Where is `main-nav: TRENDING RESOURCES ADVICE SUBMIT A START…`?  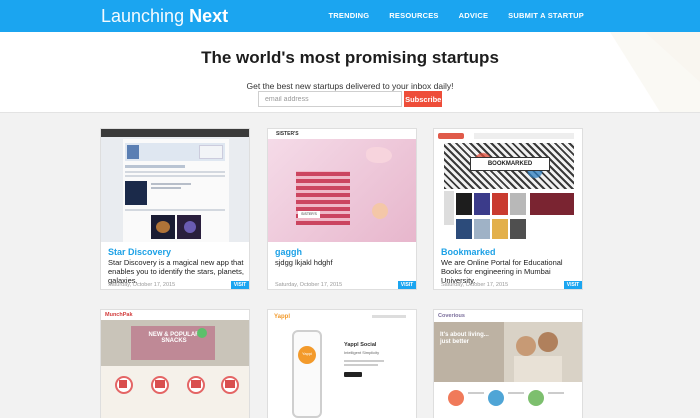 main-nav: TRENDING RESOURCES ADVICE SUBMIT A START… is located at coordinates (446, 15).